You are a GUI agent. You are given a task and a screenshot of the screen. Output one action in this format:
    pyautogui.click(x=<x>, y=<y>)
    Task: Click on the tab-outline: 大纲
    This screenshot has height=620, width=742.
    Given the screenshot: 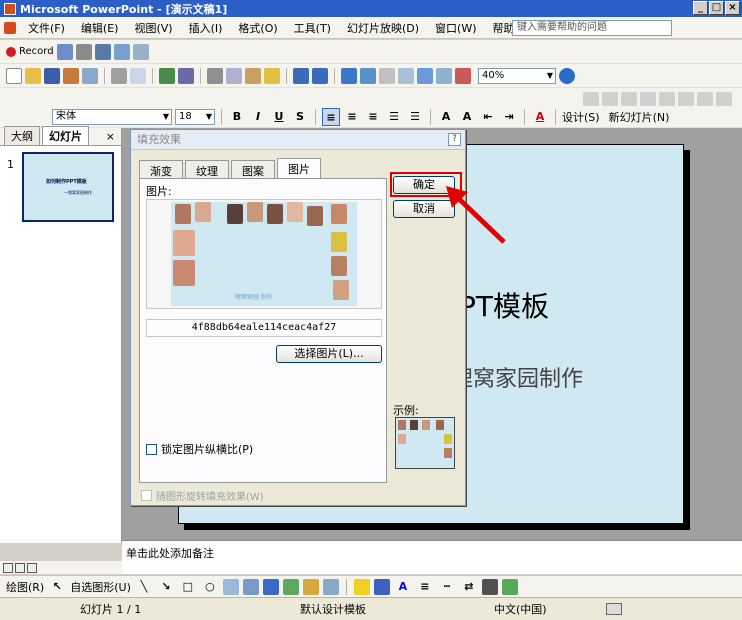 What is the action you would take?
    pyautogui.click(x=22, y=135)
    